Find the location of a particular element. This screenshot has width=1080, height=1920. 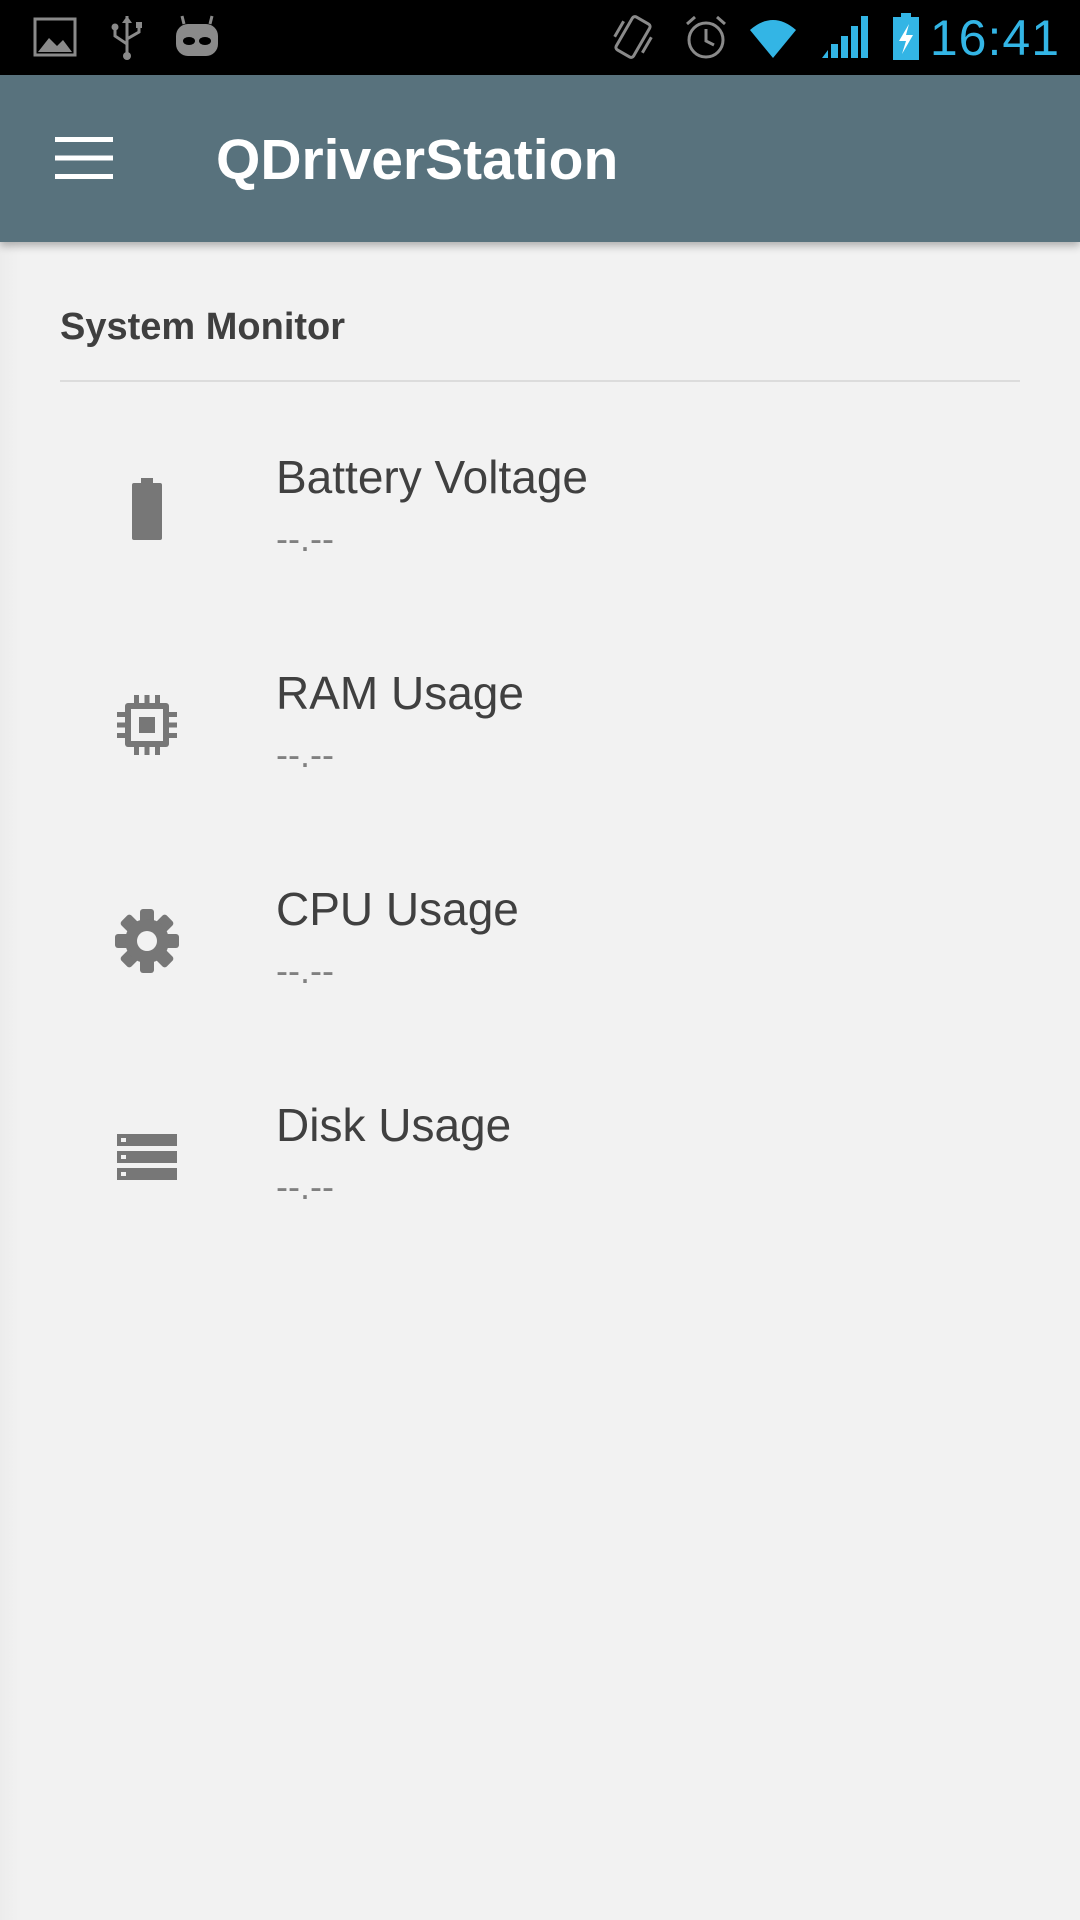

battery-charging-icon is located at coordinates (906, 36).